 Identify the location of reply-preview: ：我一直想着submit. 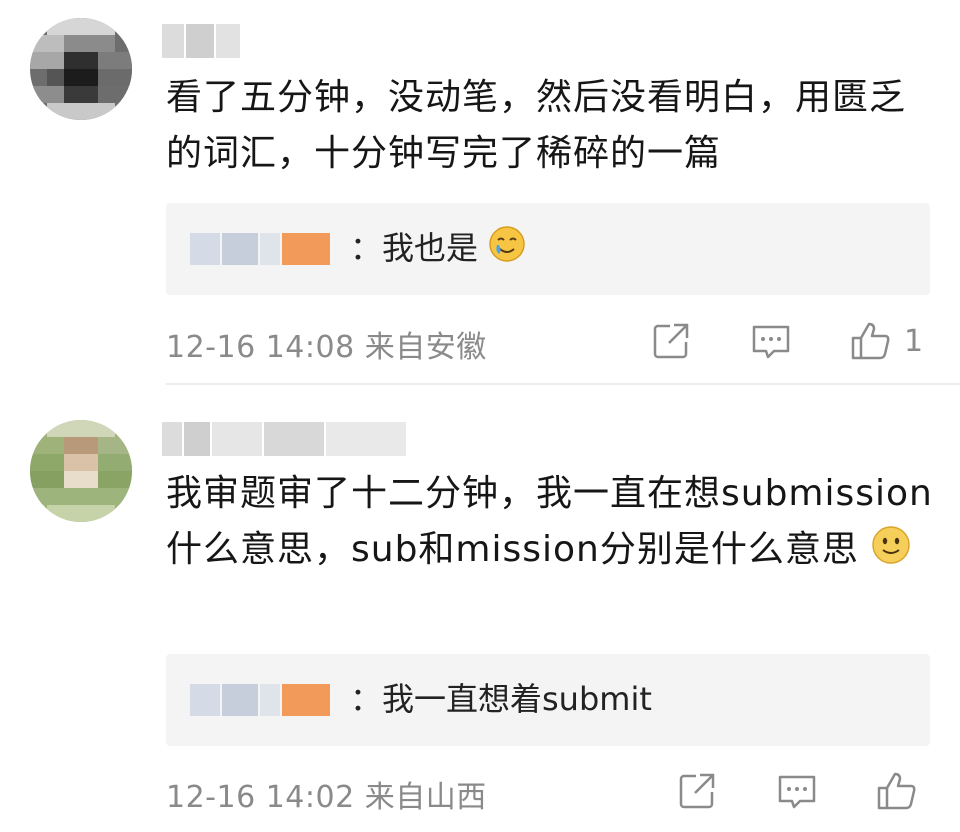
(548, 700).